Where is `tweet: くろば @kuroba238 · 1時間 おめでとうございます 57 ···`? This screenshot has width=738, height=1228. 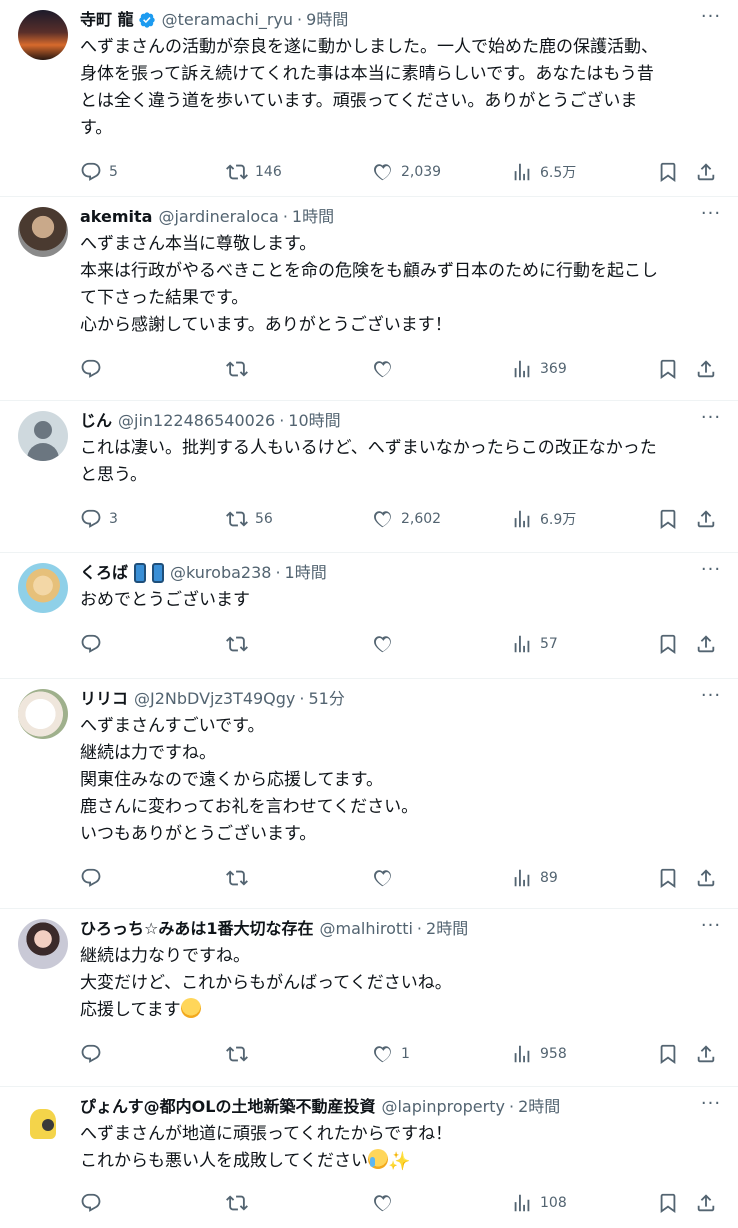
tweet: くろば @kuroba238 · 1時間 おめでとうございます 57 ··· is located at coordinates (369, 616).